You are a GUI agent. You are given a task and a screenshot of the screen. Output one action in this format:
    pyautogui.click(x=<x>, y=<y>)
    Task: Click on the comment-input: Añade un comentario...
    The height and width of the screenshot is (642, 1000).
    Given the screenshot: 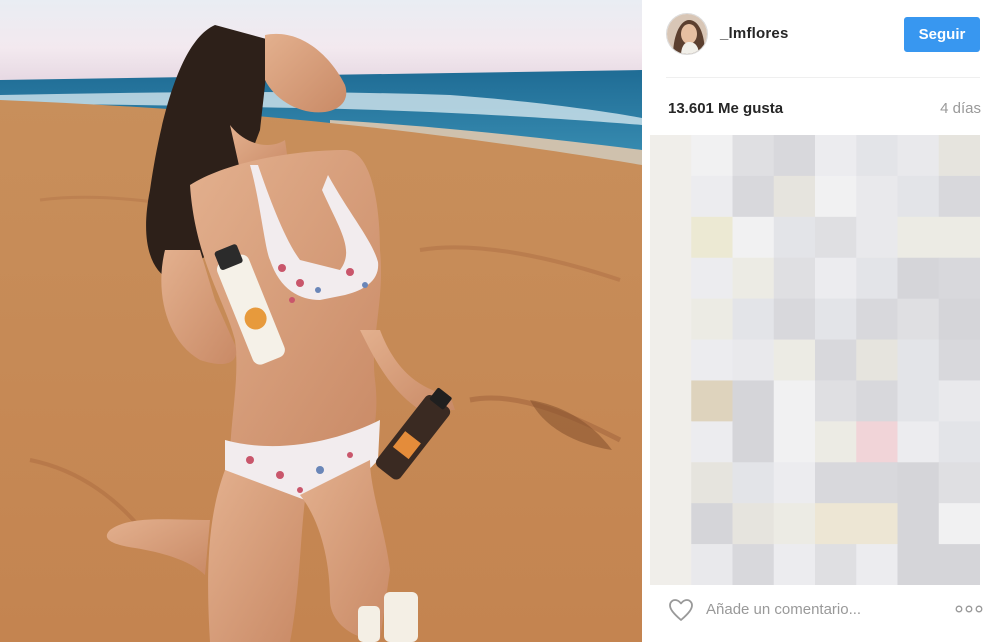 What is the action you would take?
    pyautogui.click(x=783, y=609)
    